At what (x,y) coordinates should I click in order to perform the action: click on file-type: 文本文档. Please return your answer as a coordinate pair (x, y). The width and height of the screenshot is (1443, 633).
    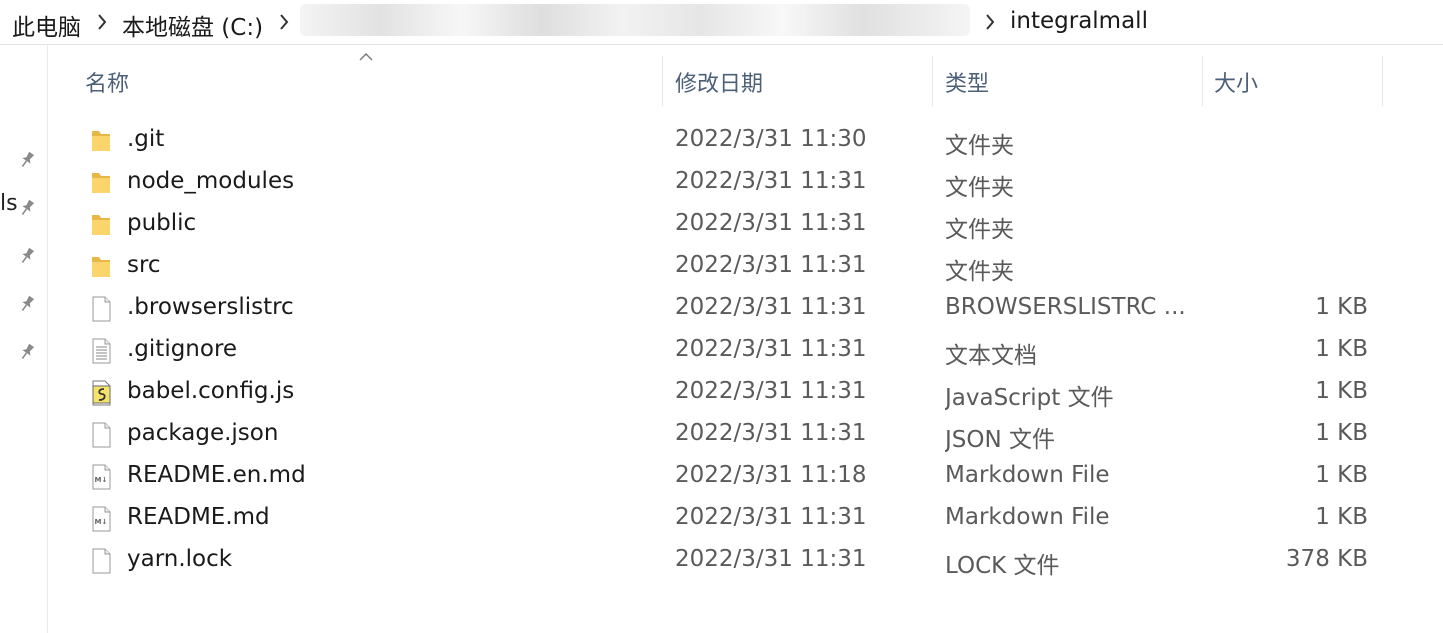
    Looking at the image, I should click on (991, 356).